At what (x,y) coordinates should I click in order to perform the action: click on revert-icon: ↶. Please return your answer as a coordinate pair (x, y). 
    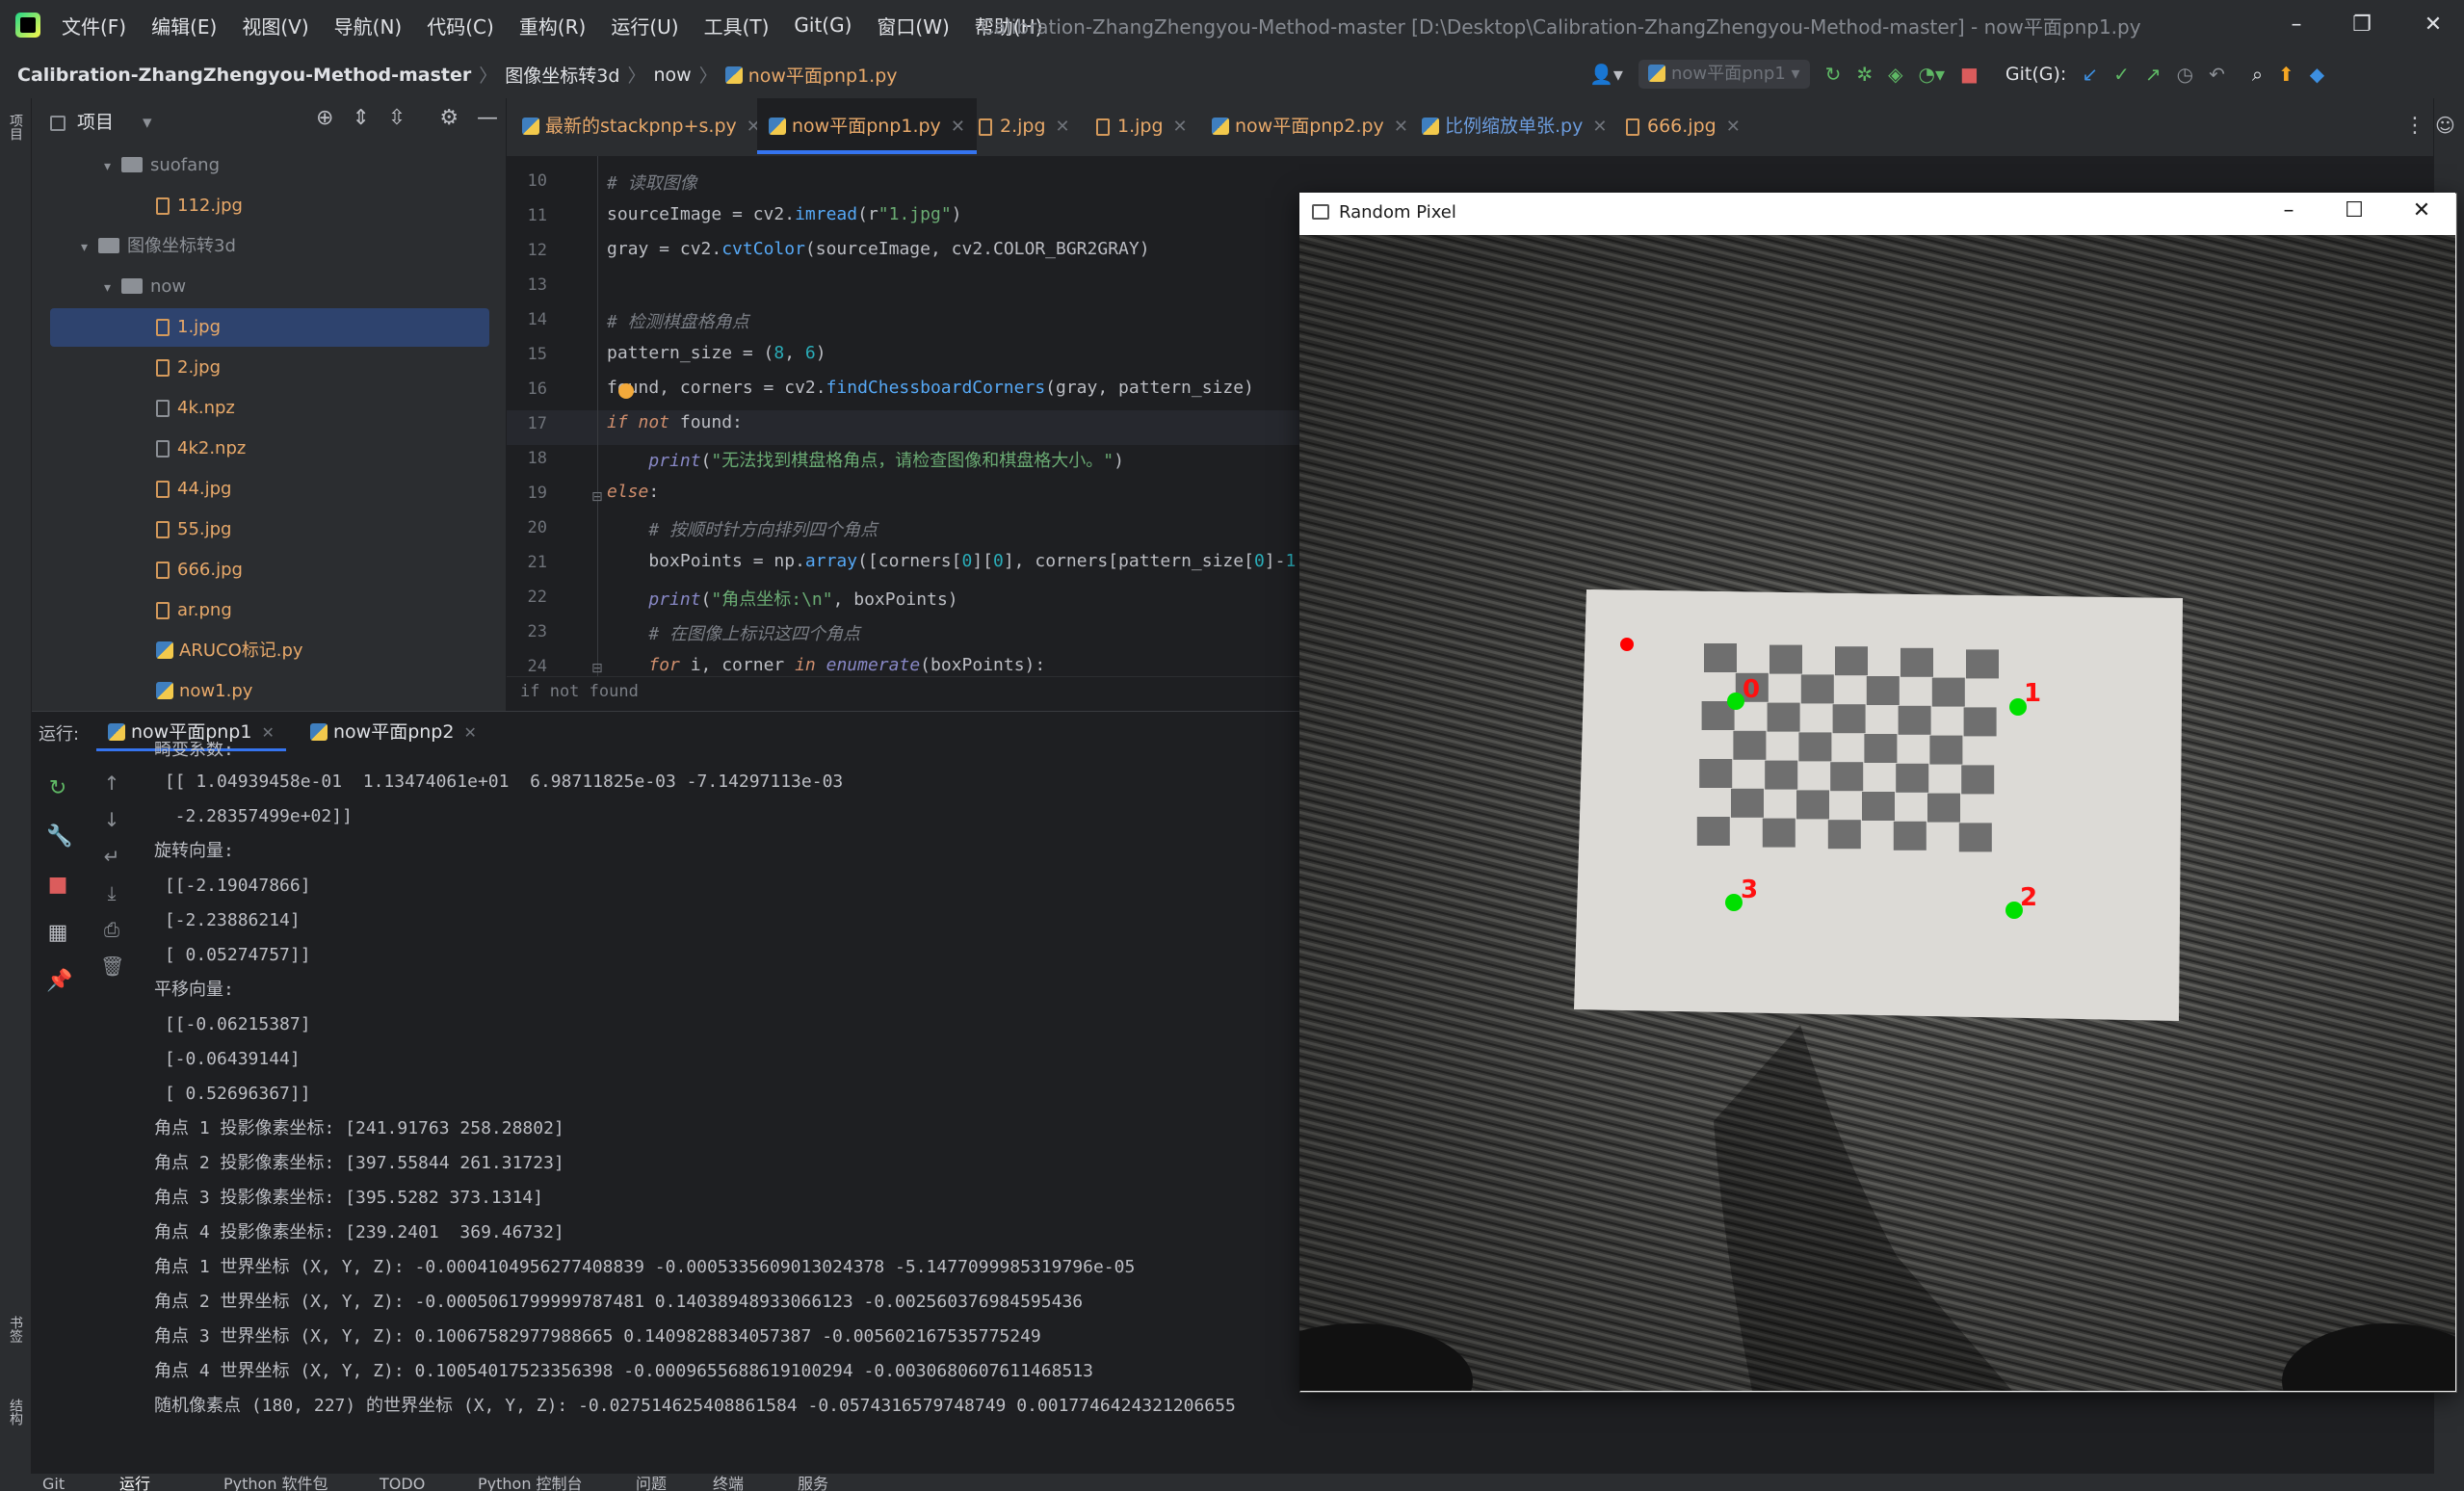
    Looking at the image, I should click on (2217, 74).